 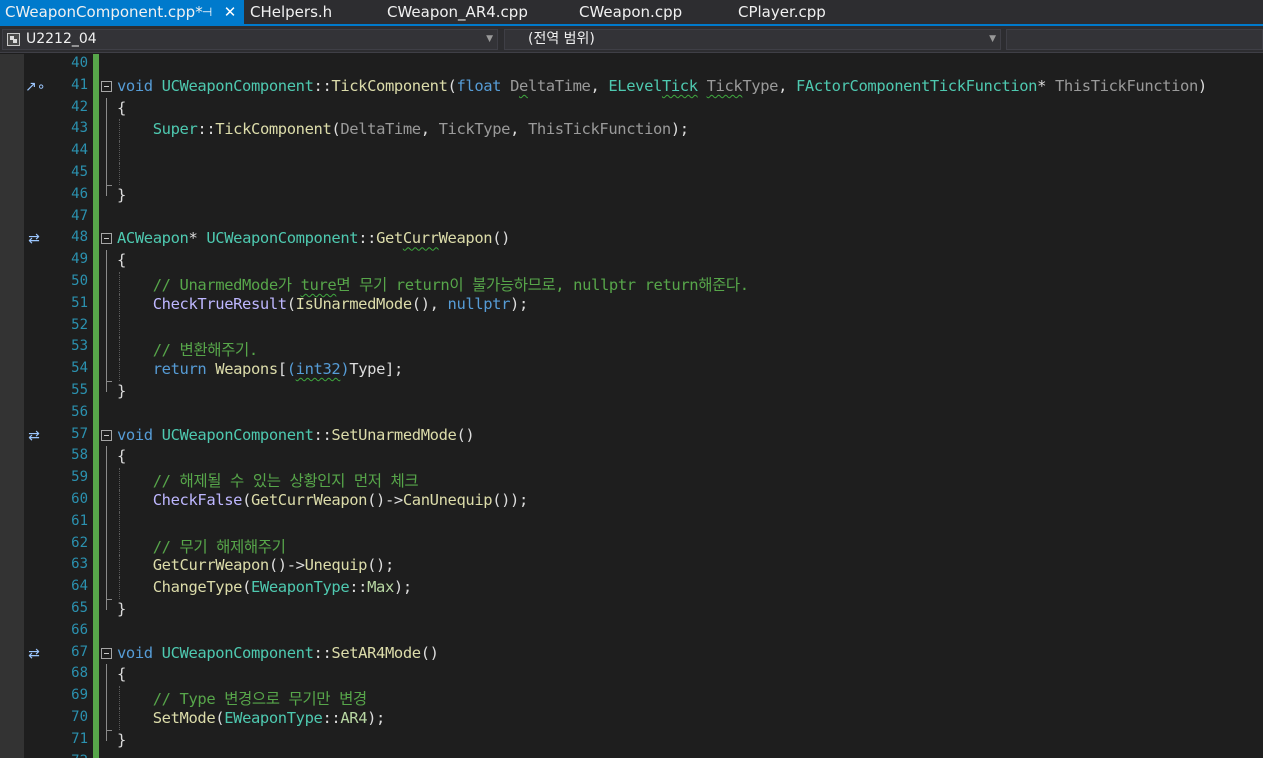 What do you see at coordinates (291, 12) in the screenshot?
I see `tab-chelpers-h: CHelpers.h` at bounding box center [291, 12].